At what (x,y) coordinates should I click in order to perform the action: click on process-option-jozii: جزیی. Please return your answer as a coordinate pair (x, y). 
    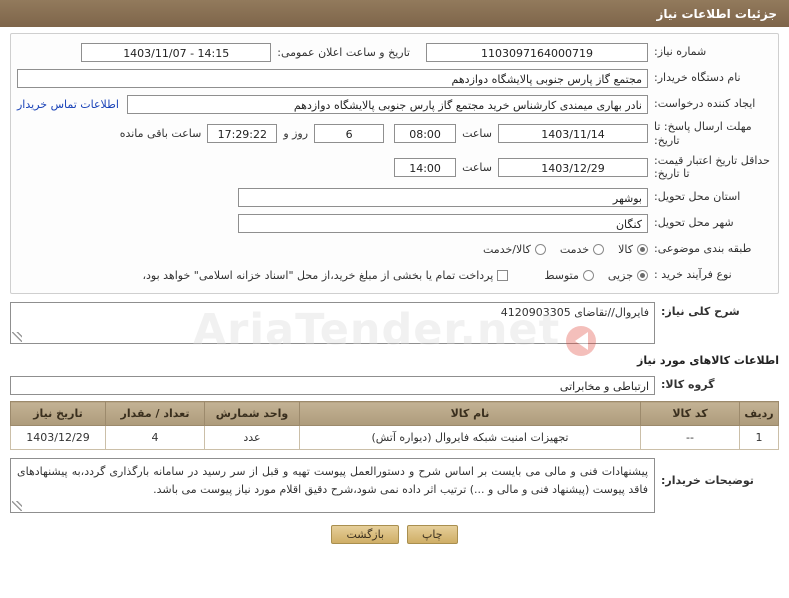
    Looking at the image, I should click on (628, 275).